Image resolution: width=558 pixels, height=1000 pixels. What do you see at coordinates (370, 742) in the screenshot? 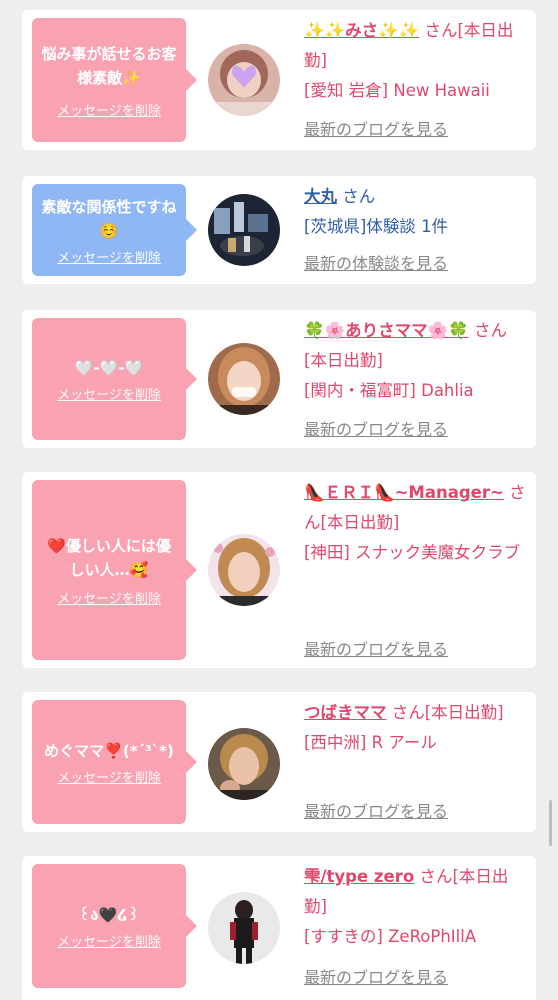
I see `shop-location: [西中洲] R アール` at bounding box center [370, 742].